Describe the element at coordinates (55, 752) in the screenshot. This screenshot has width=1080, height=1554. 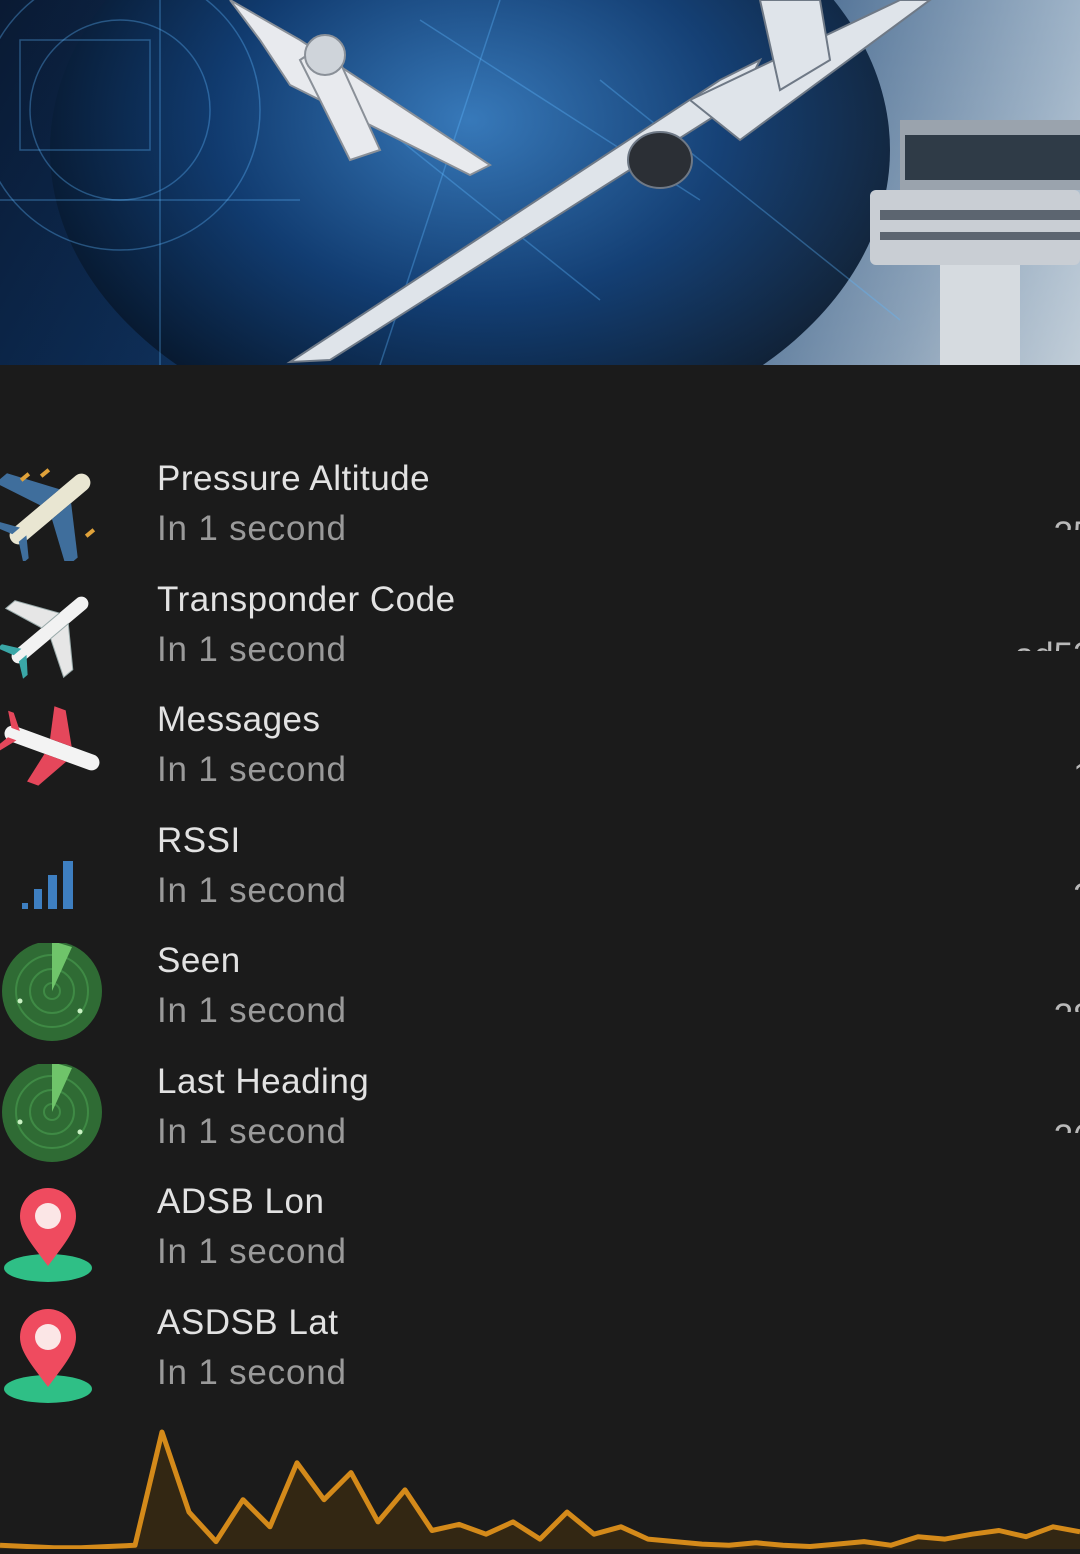
I see `airplane-red-icon` at that location.